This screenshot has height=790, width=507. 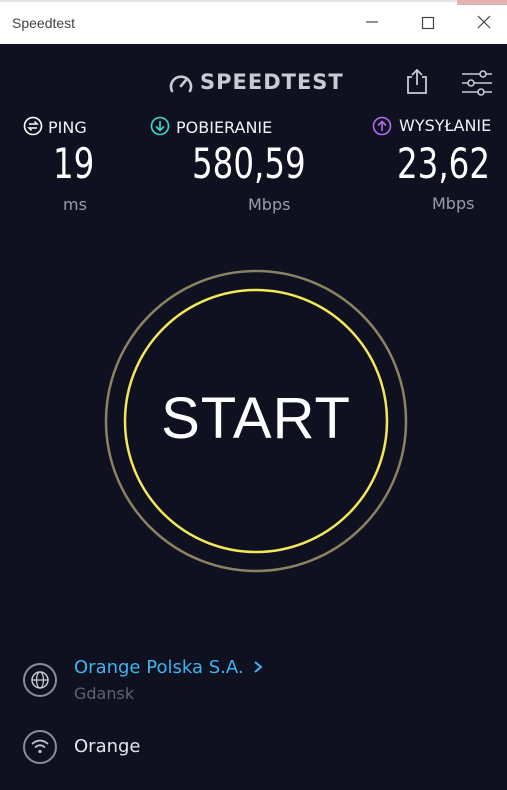 I want to click on share-button, so click(x=417, y=82).